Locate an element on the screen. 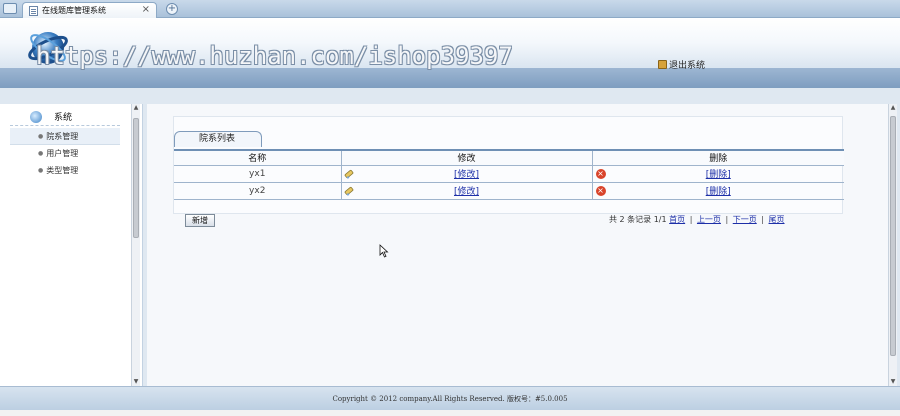 The width and height of the screenshot is (900, 416). sidebar-section-label: 系统 is located at coordinates (63, 118).